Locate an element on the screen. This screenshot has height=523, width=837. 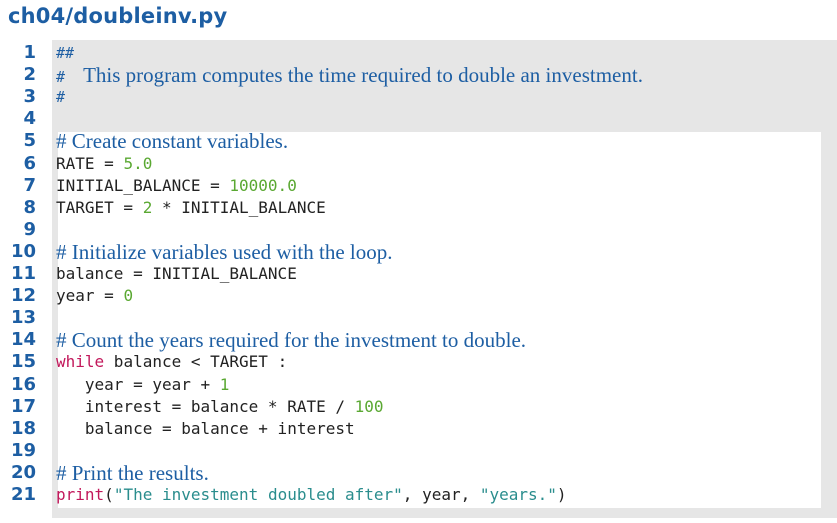
code-line: 9 is located at coordinates (421, 230).